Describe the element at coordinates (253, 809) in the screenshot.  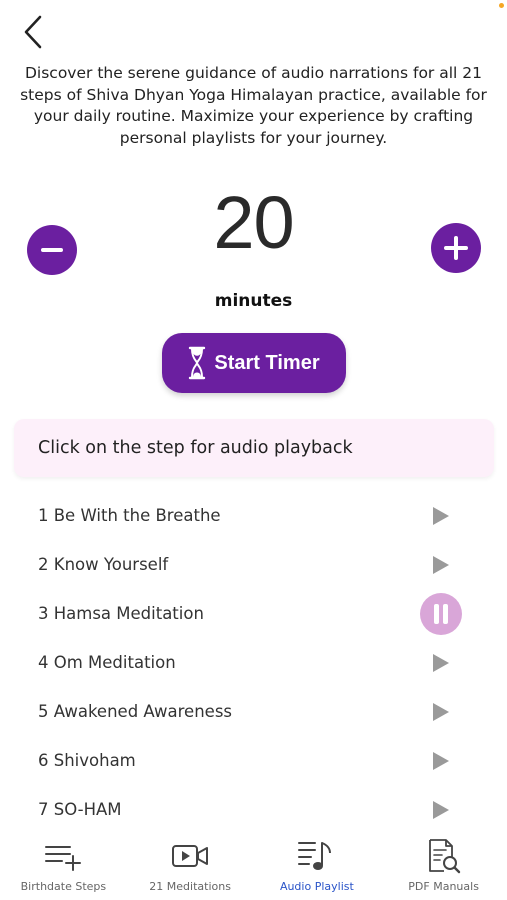
I see `step-row: 7 SO-HAM` at that location.